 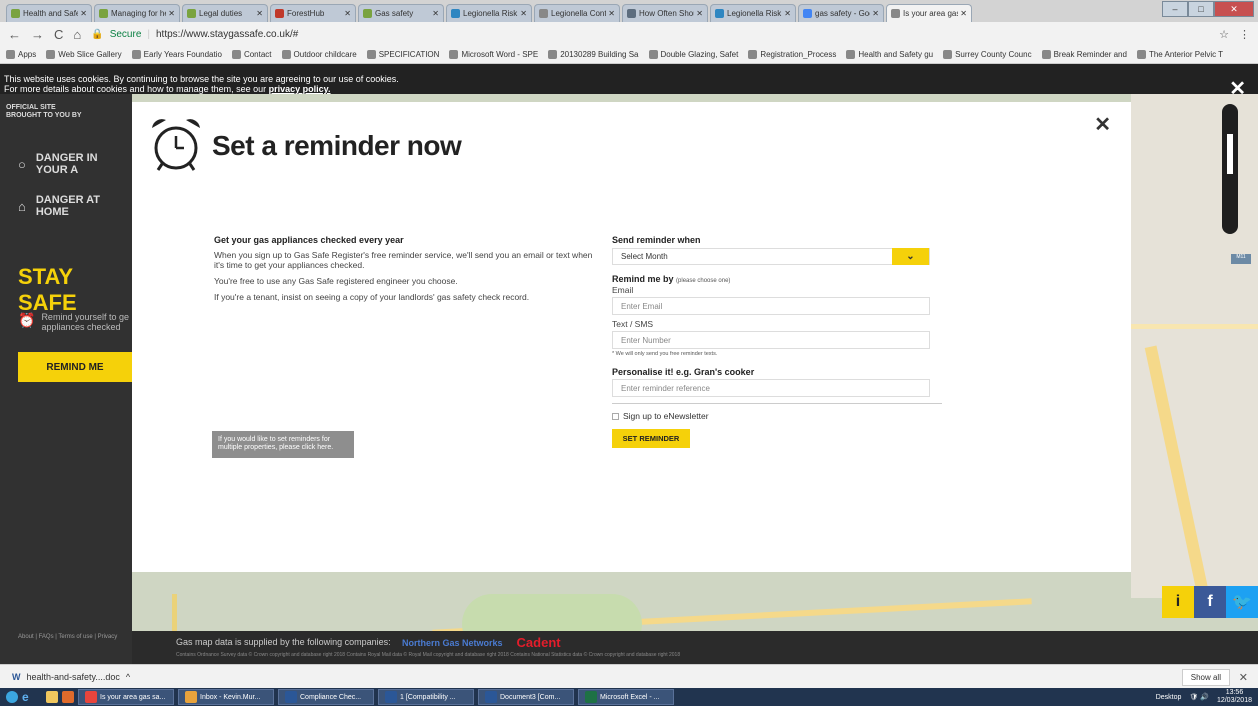 What do you see at coordinates (306, 13) in the screenshot?
I see `tab-label: ForestHub` at bounding box center [306, 13].